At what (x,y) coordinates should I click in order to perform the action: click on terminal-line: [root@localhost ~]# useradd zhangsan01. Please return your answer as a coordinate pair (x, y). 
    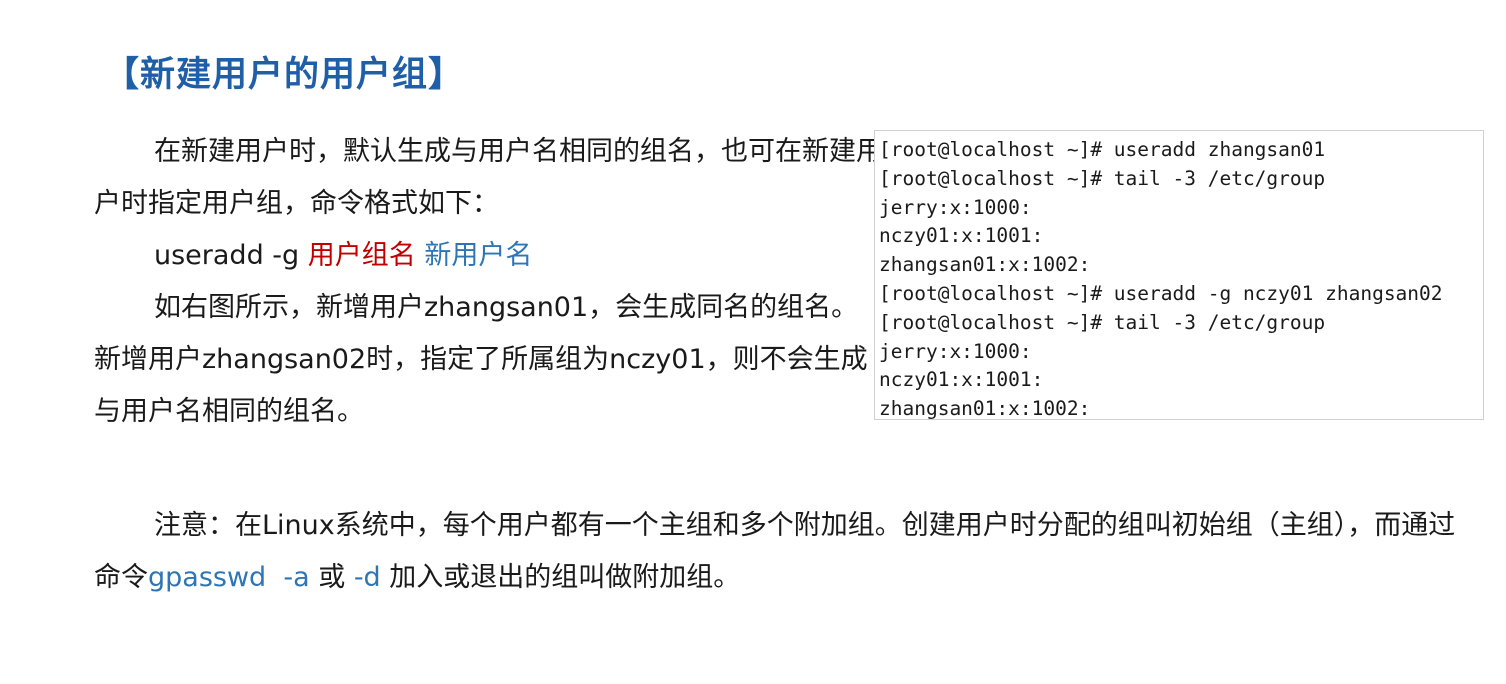
    Looking at the image, I should click on (1102, 149).